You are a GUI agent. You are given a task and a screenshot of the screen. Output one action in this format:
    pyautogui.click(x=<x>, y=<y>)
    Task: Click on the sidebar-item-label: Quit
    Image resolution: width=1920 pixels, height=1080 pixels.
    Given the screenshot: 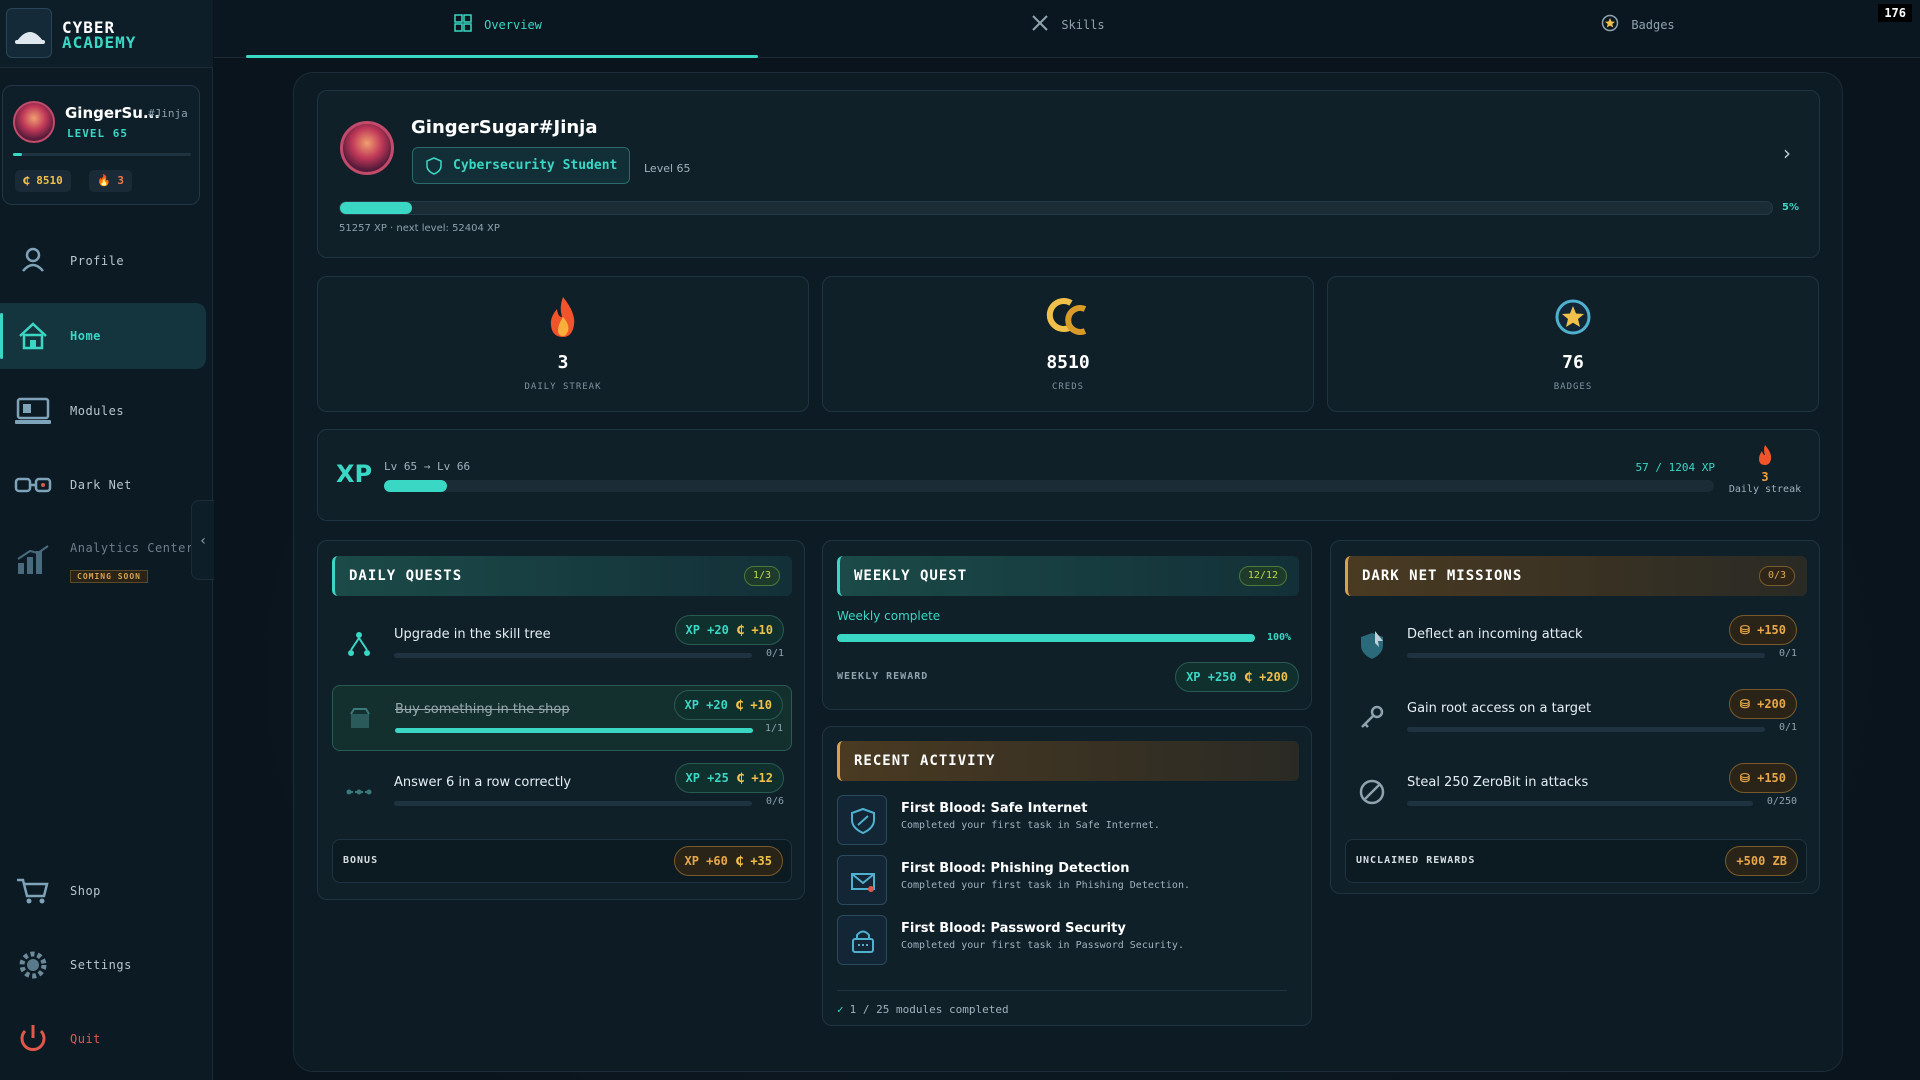 What is the action you would take?
    pyautogui.click(x=85, y=1039)
    